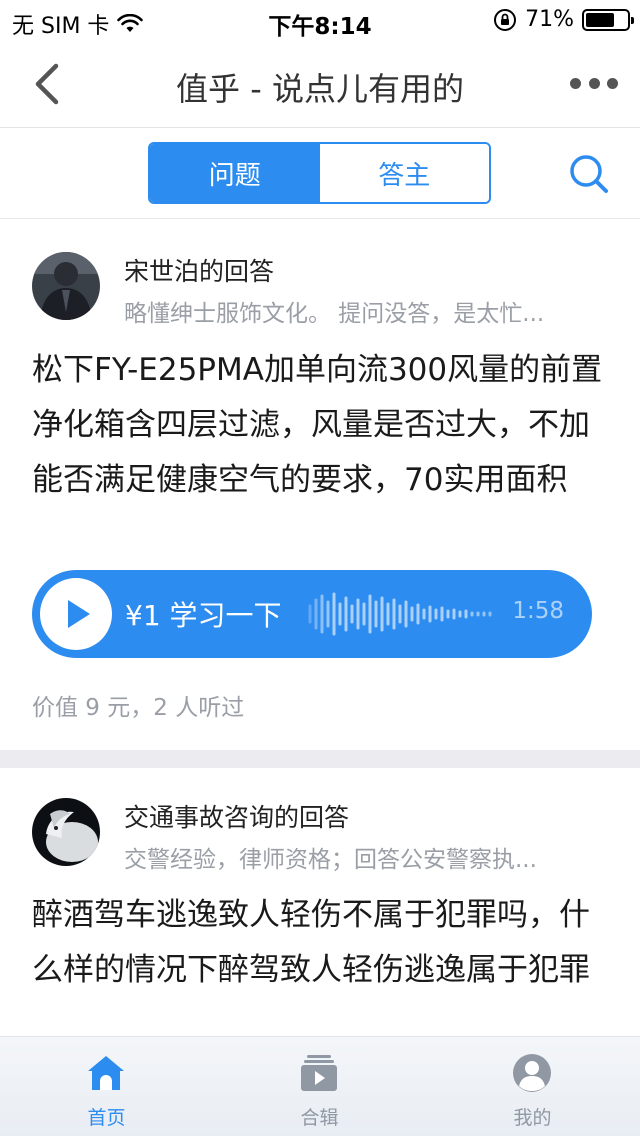 The image size is (640, 1136). Describe the element at coordinates (236, 816) in the screenshot. I see `answerer-name: 交通事故咨询的回答` at that location.